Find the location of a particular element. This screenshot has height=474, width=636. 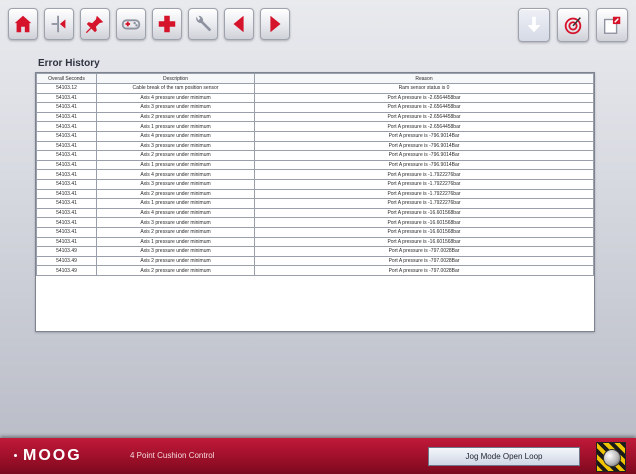

page-title: Error History is located at coordinates (69, 63).